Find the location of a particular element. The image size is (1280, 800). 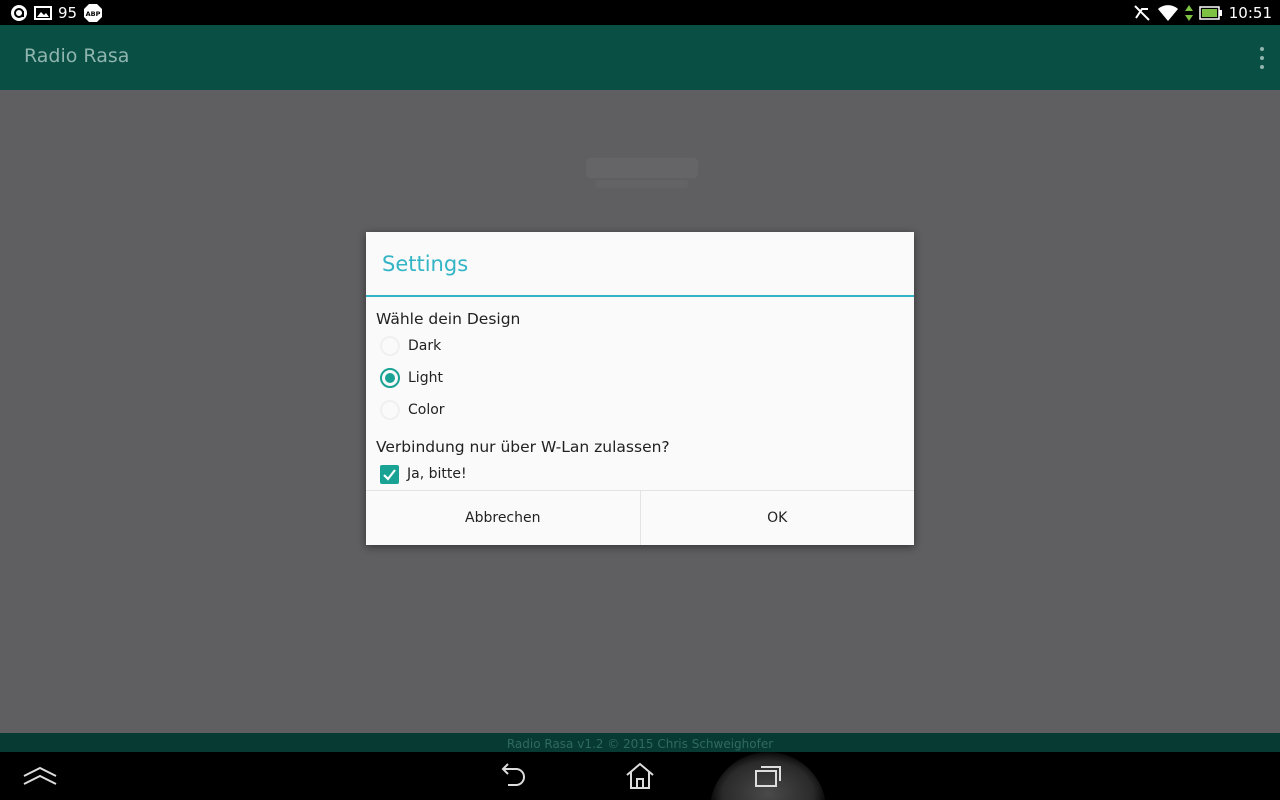

dialog-title: Settings is located at coordinates (425, 264).